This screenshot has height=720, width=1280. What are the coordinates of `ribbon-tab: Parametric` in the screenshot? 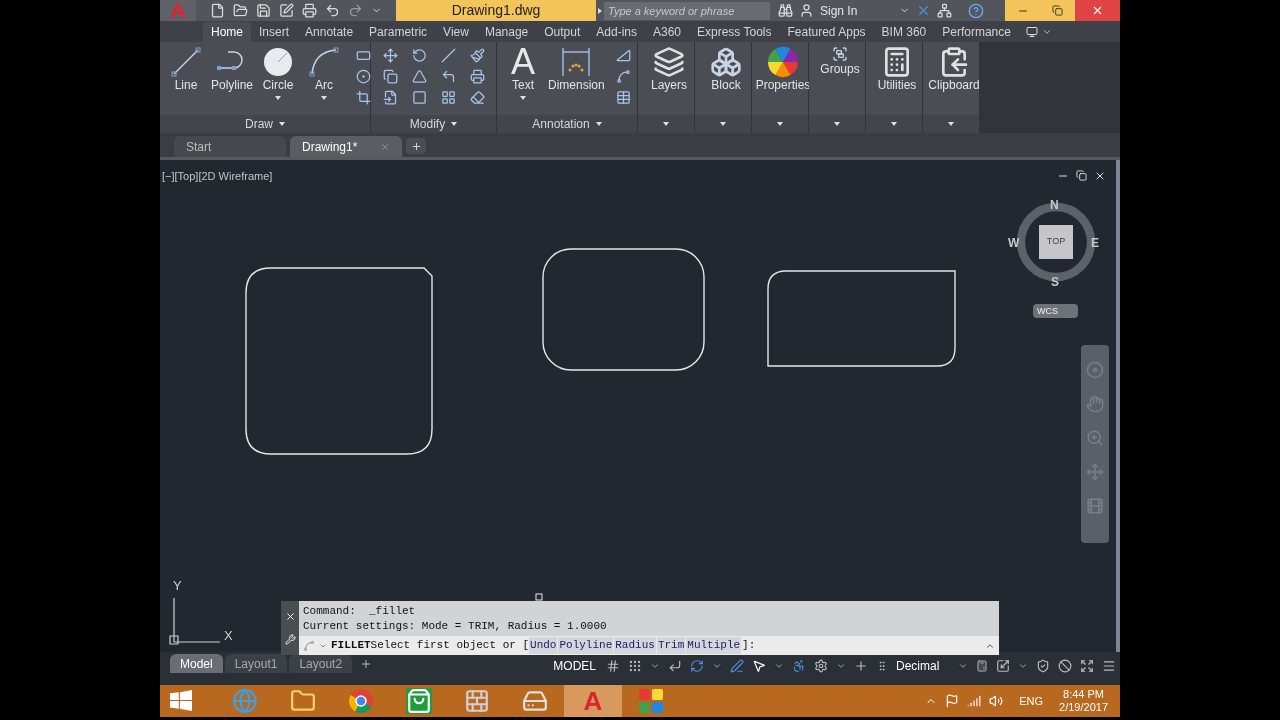 It's located at (398, 32).